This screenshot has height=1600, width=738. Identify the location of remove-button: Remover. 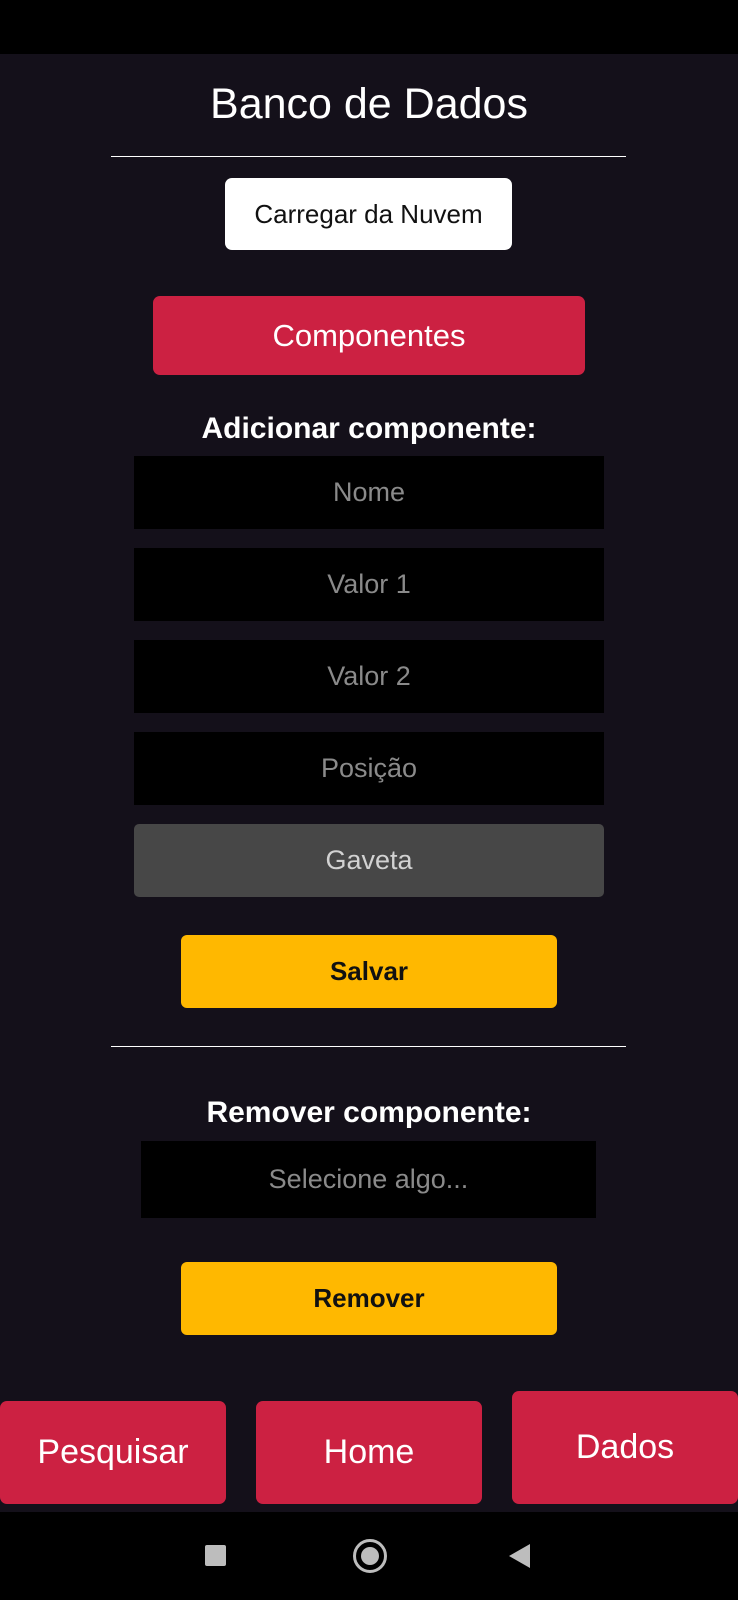
(369, 1298).